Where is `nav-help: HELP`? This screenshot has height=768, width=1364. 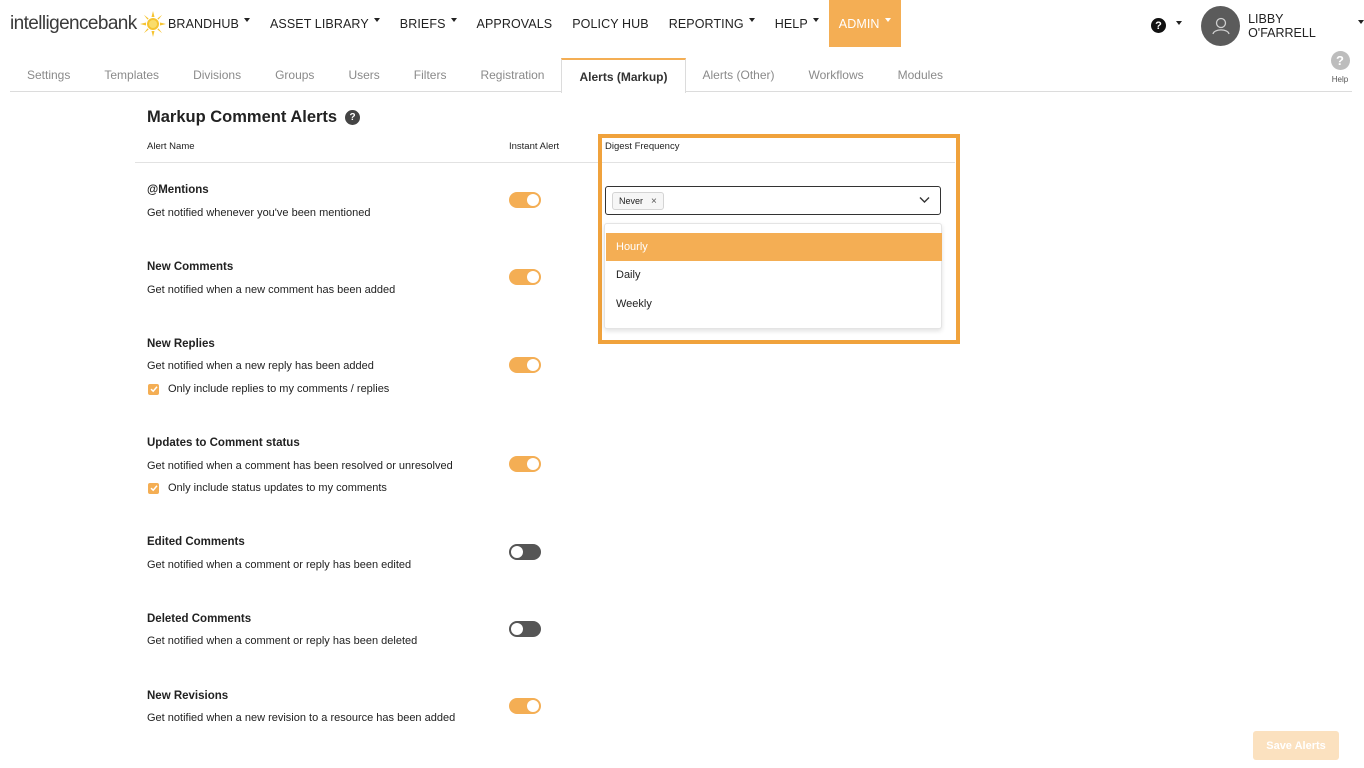
nav-help: HELP is located at coordinates (797, 23).